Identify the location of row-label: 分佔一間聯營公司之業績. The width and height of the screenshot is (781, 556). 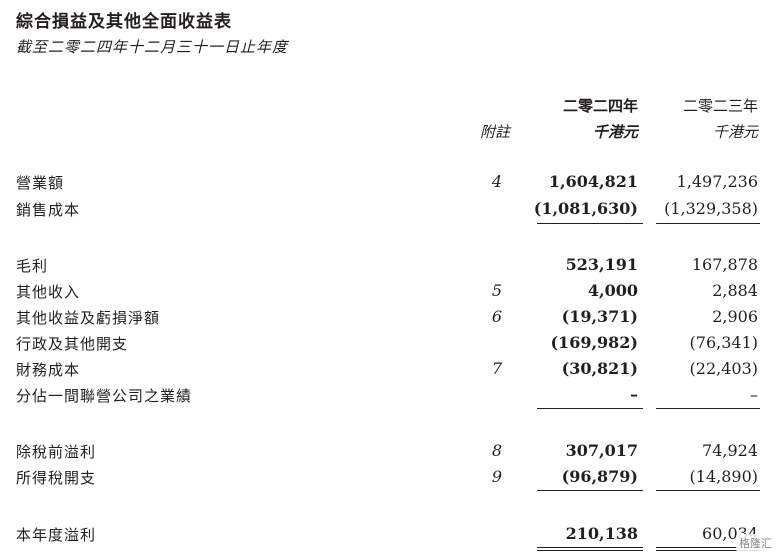
(104, 396).